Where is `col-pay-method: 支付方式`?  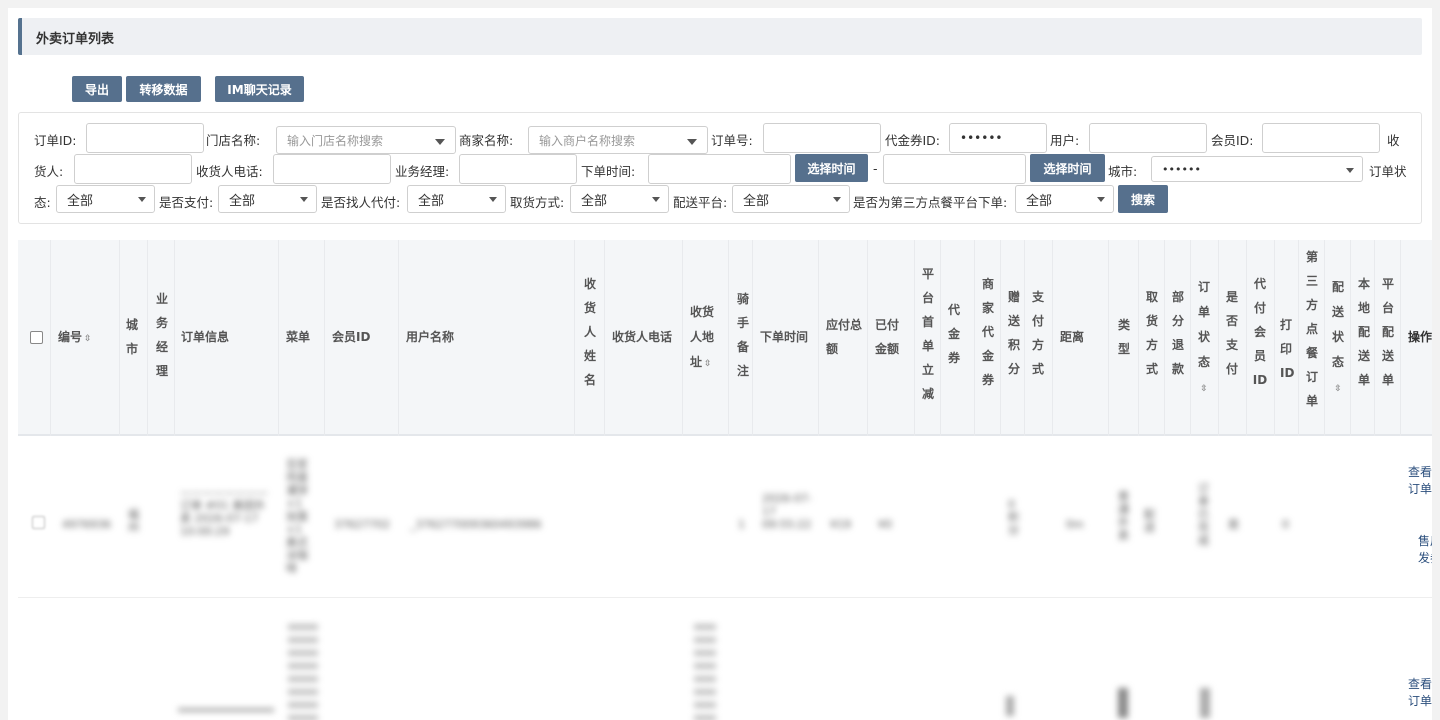 col-pay-method: 支付方式 is located at coordinates (1037, 333).